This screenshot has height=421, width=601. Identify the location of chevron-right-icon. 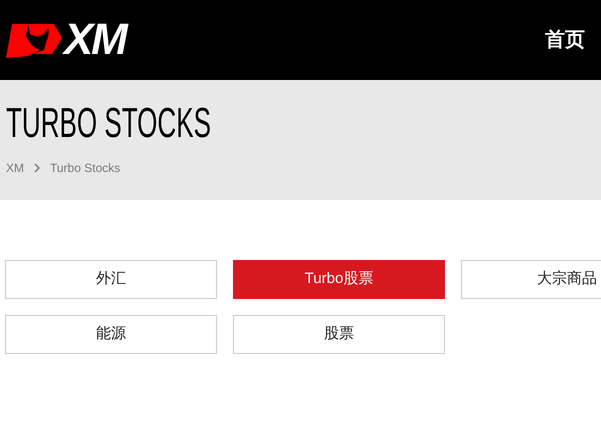
(37, 168).